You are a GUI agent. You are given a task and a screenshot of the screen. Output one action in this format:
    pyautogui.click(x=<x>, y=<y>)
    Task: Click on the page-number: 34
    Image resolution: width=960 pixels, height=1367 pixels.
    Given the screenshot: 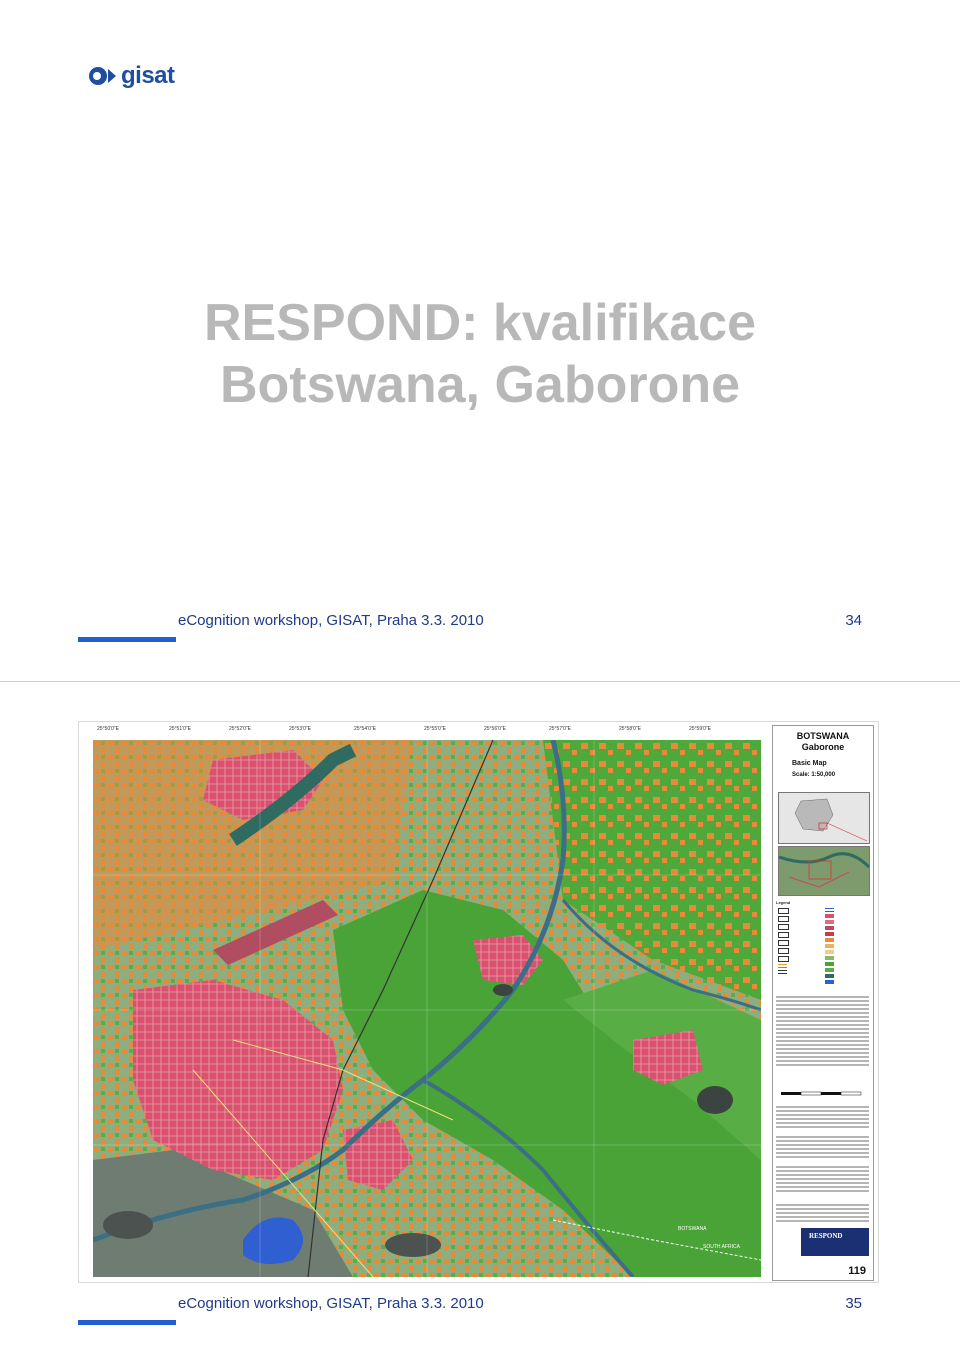 What is the action you would take?
    pyautogui.click(x=853, y=620)
    